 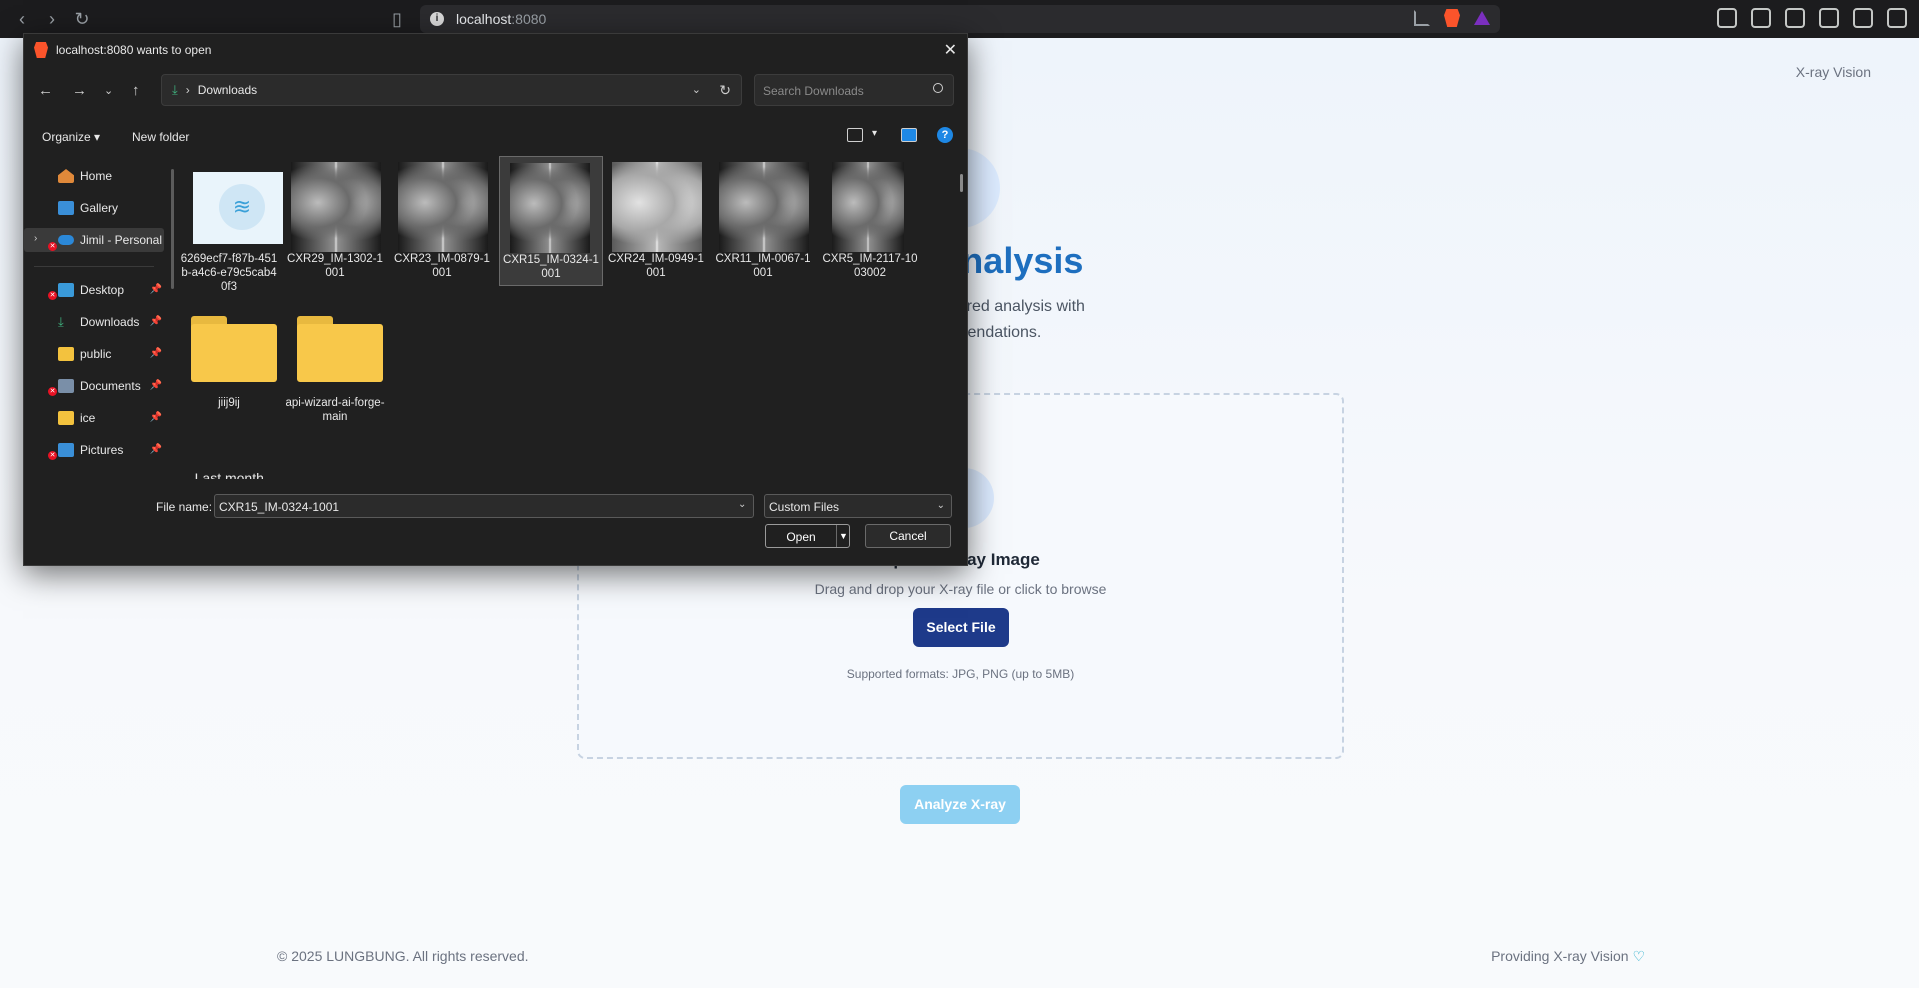 I want to click on file-name-input: CXR15_IM-0324-1001, so click(x=484, y=506).